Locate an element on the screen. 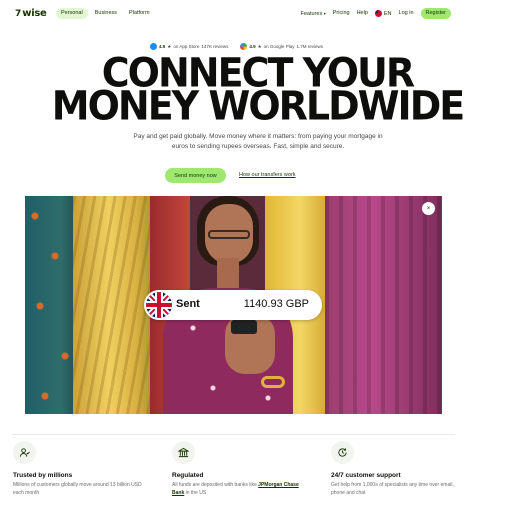 The height and width of the screenshot is (514, 515). appstore-text: on App Store is located at coordinates (186, 46).